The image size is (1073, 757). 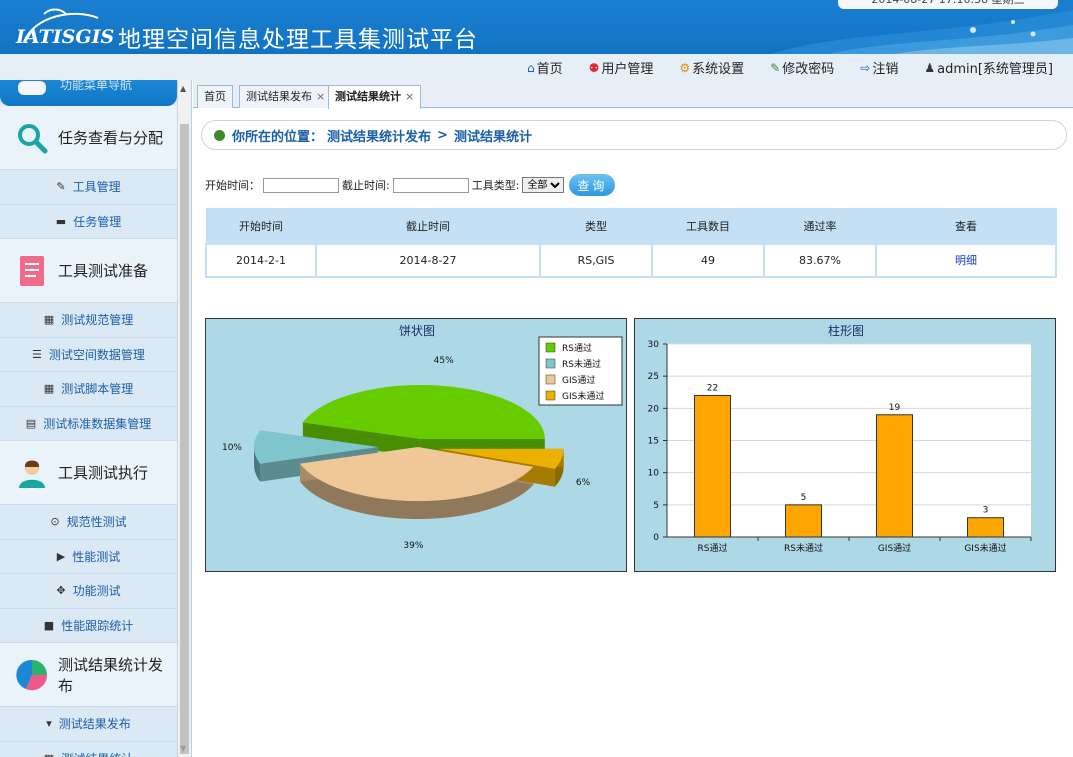 I want to click on sidebar-section-exec: 工具测试执行, so click(x=88, y=473).